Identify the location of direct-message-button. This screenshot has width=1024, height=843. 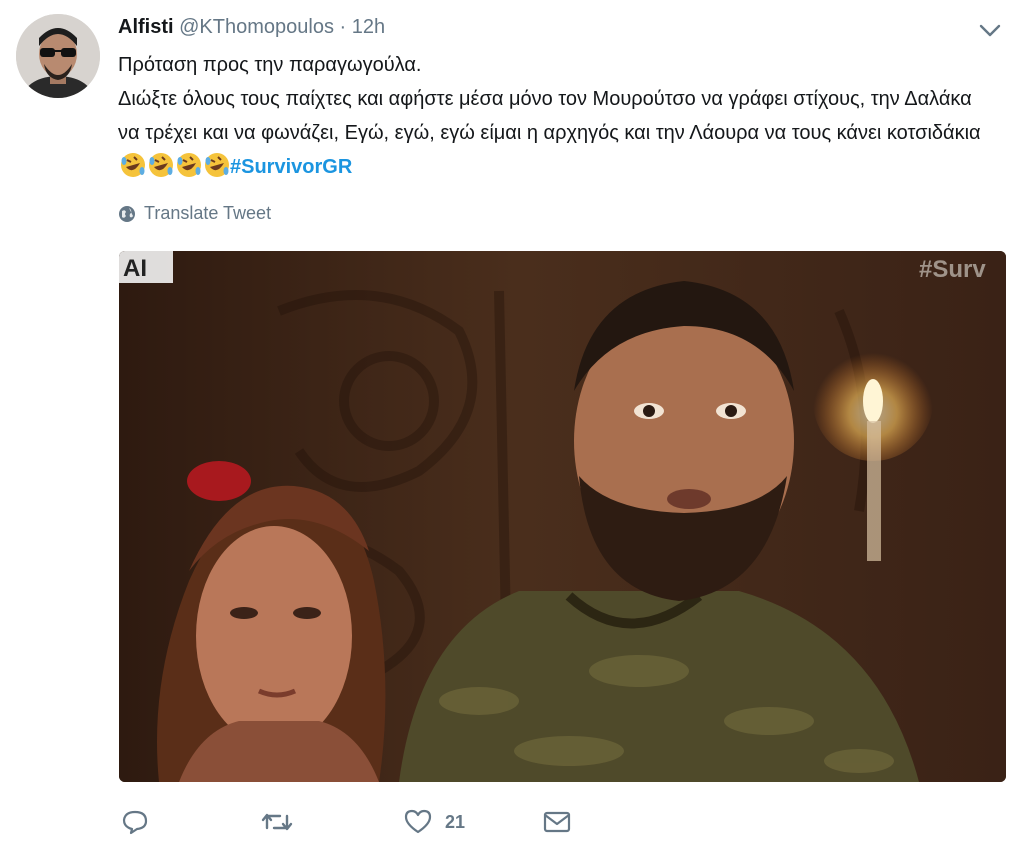
(557, 822).